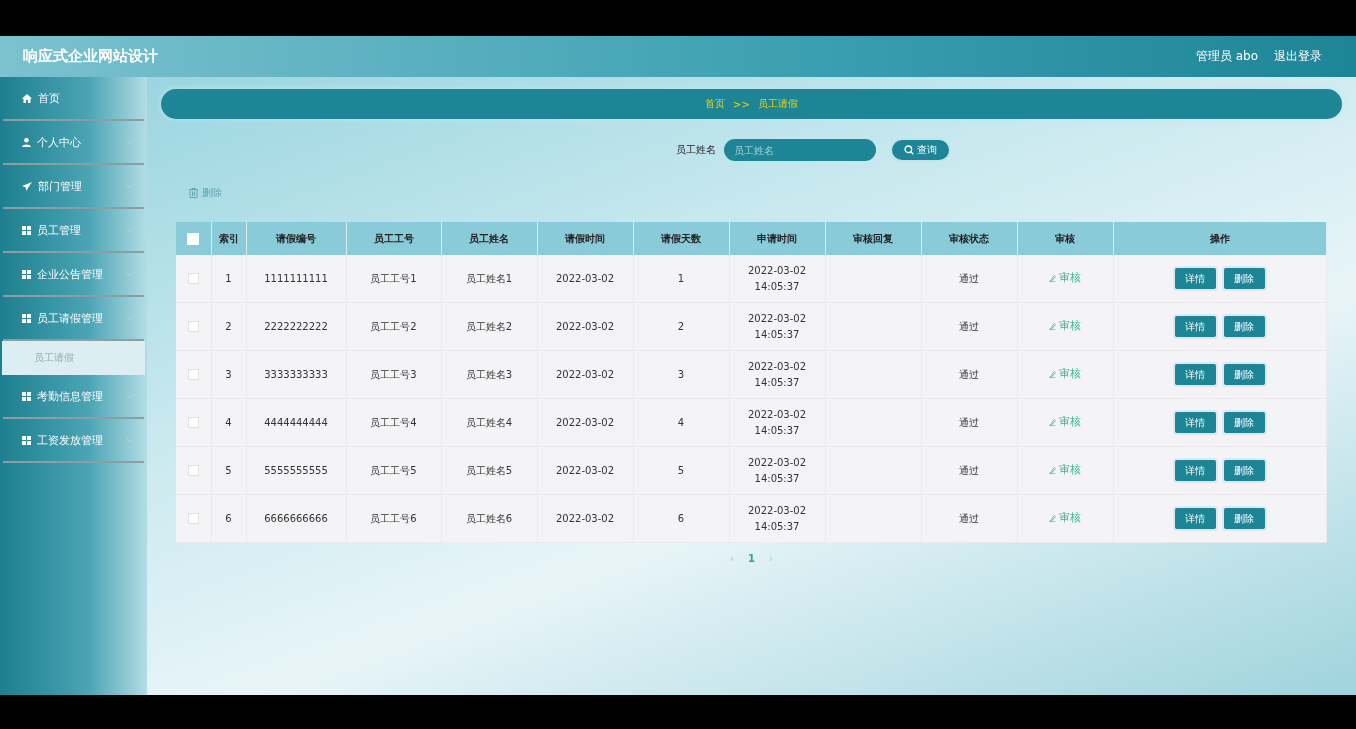 The image size is (1356, 729). What do you see at coordinates (1219, 238) in the screenshot?
I see `column-header: 操作` at bounding box center [1219, 238].